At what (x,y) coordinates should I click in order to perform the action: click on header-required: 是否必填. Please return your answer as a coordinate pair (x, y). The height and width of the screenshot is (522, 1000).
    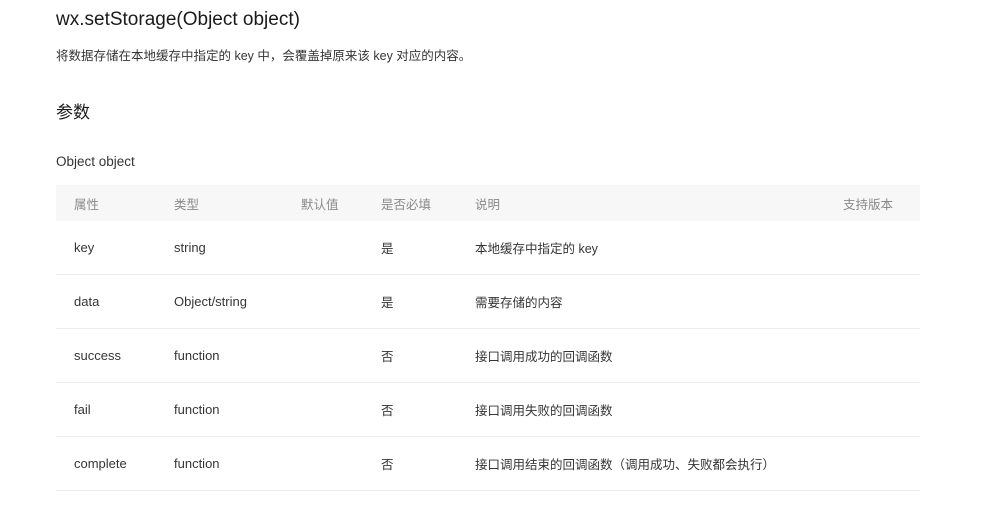
    Looking at the image, I should click on (406, 204).